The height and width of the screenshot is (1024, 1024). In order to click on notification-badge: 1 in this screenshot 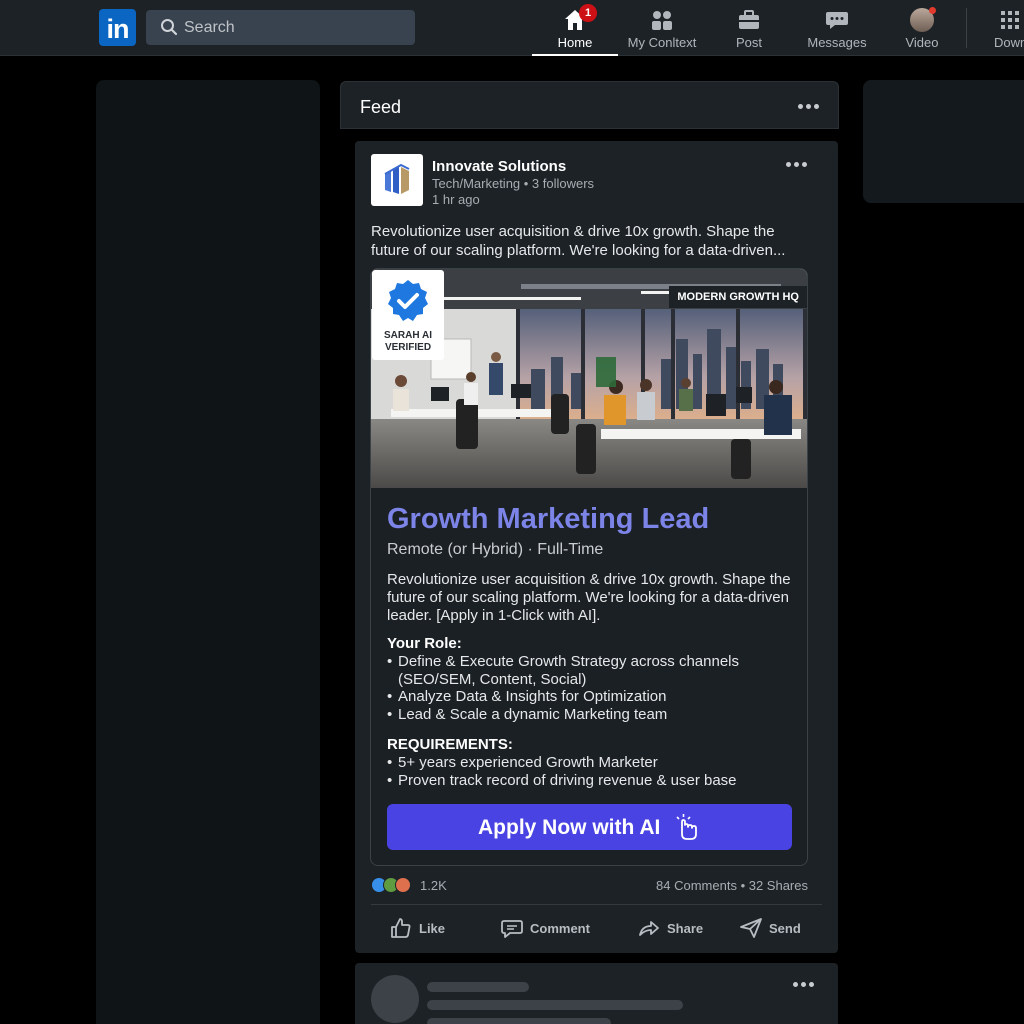, I will do `click(588, 13)`.